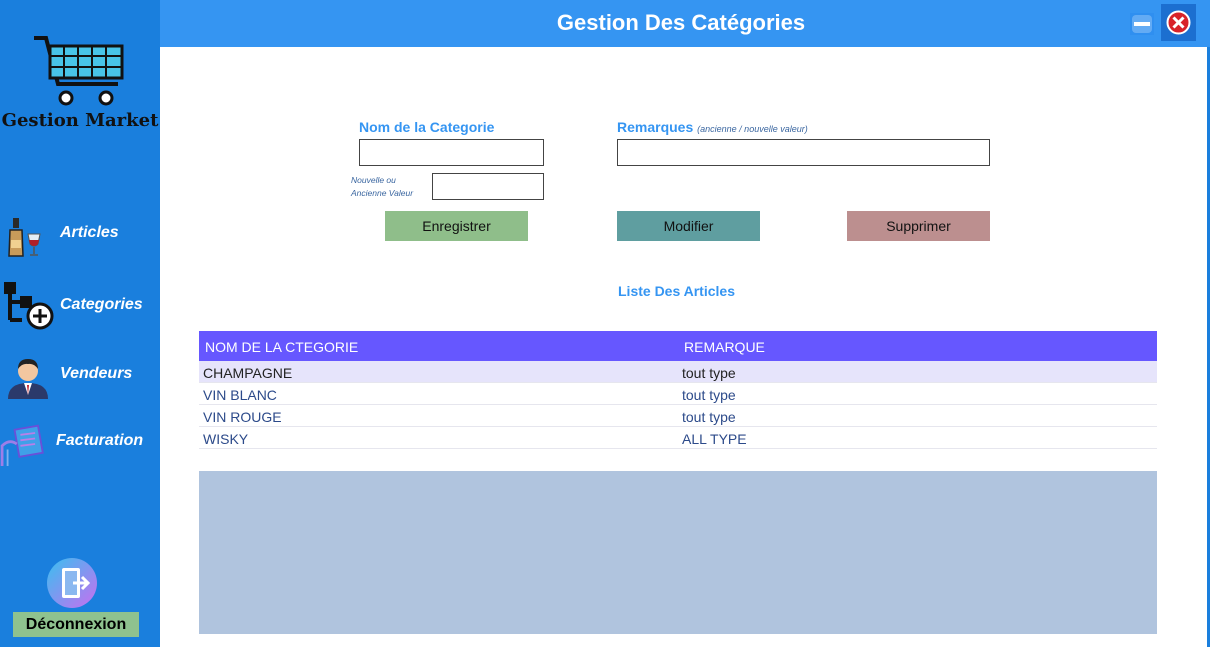 Image resolution: width=1210 pixels, height=647 pixels. Describe the element at coordinates (752, 129) in the screenshot. I see `remarks-hint: (ancienne / nouvelle valeur)` at that location.